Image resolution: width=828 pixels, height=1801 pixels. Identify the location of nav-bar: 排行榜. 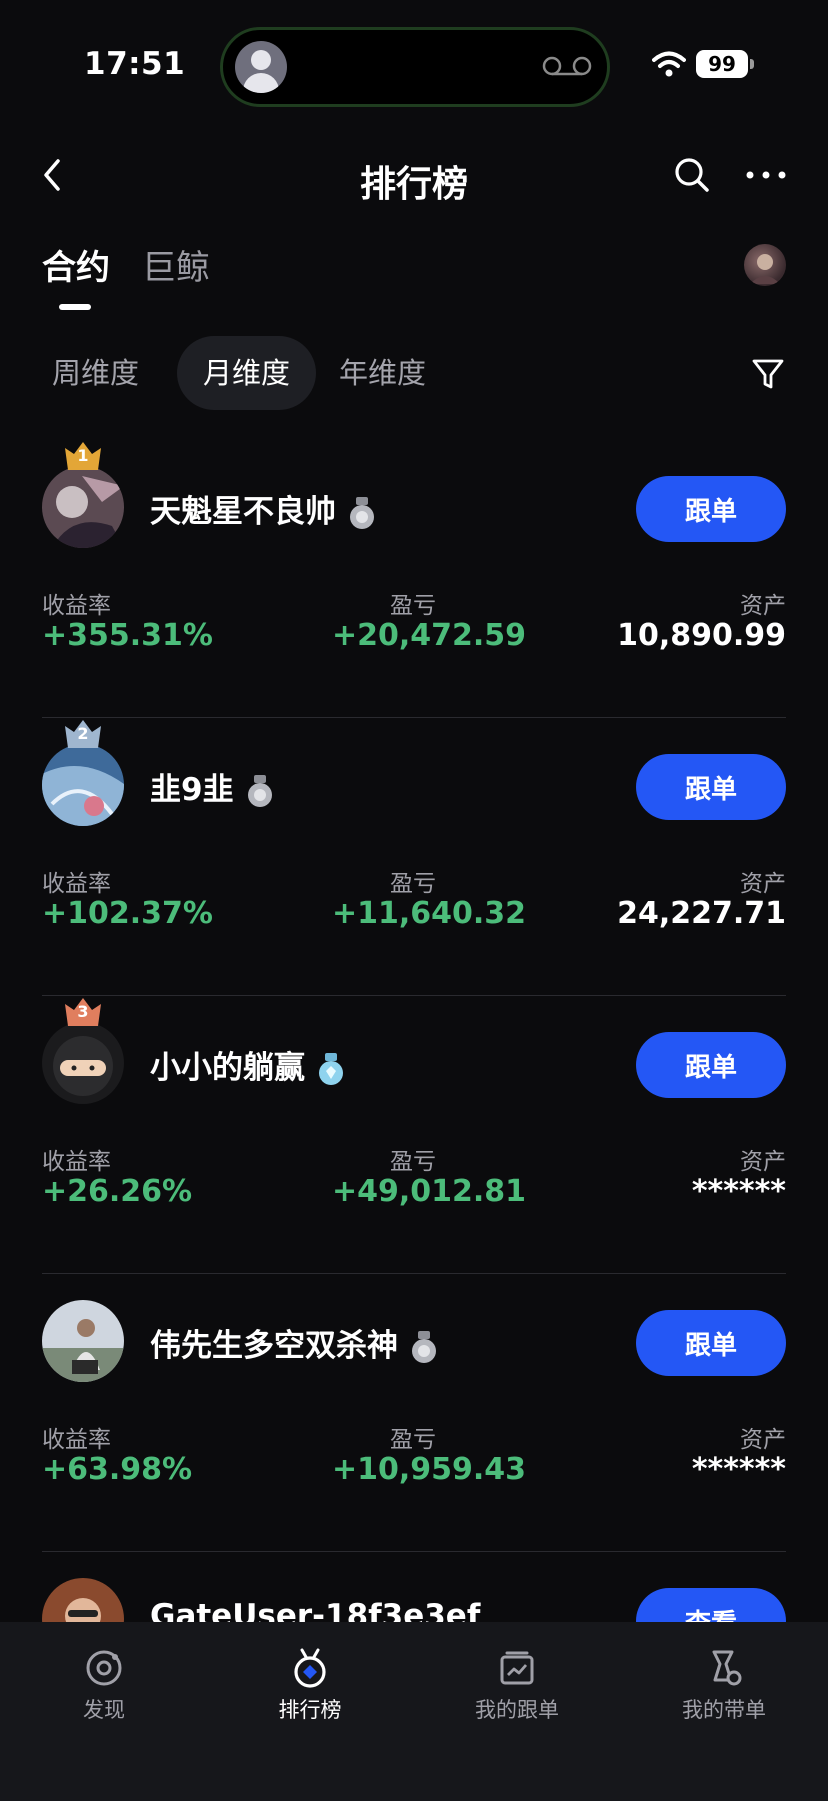
(414, 175).